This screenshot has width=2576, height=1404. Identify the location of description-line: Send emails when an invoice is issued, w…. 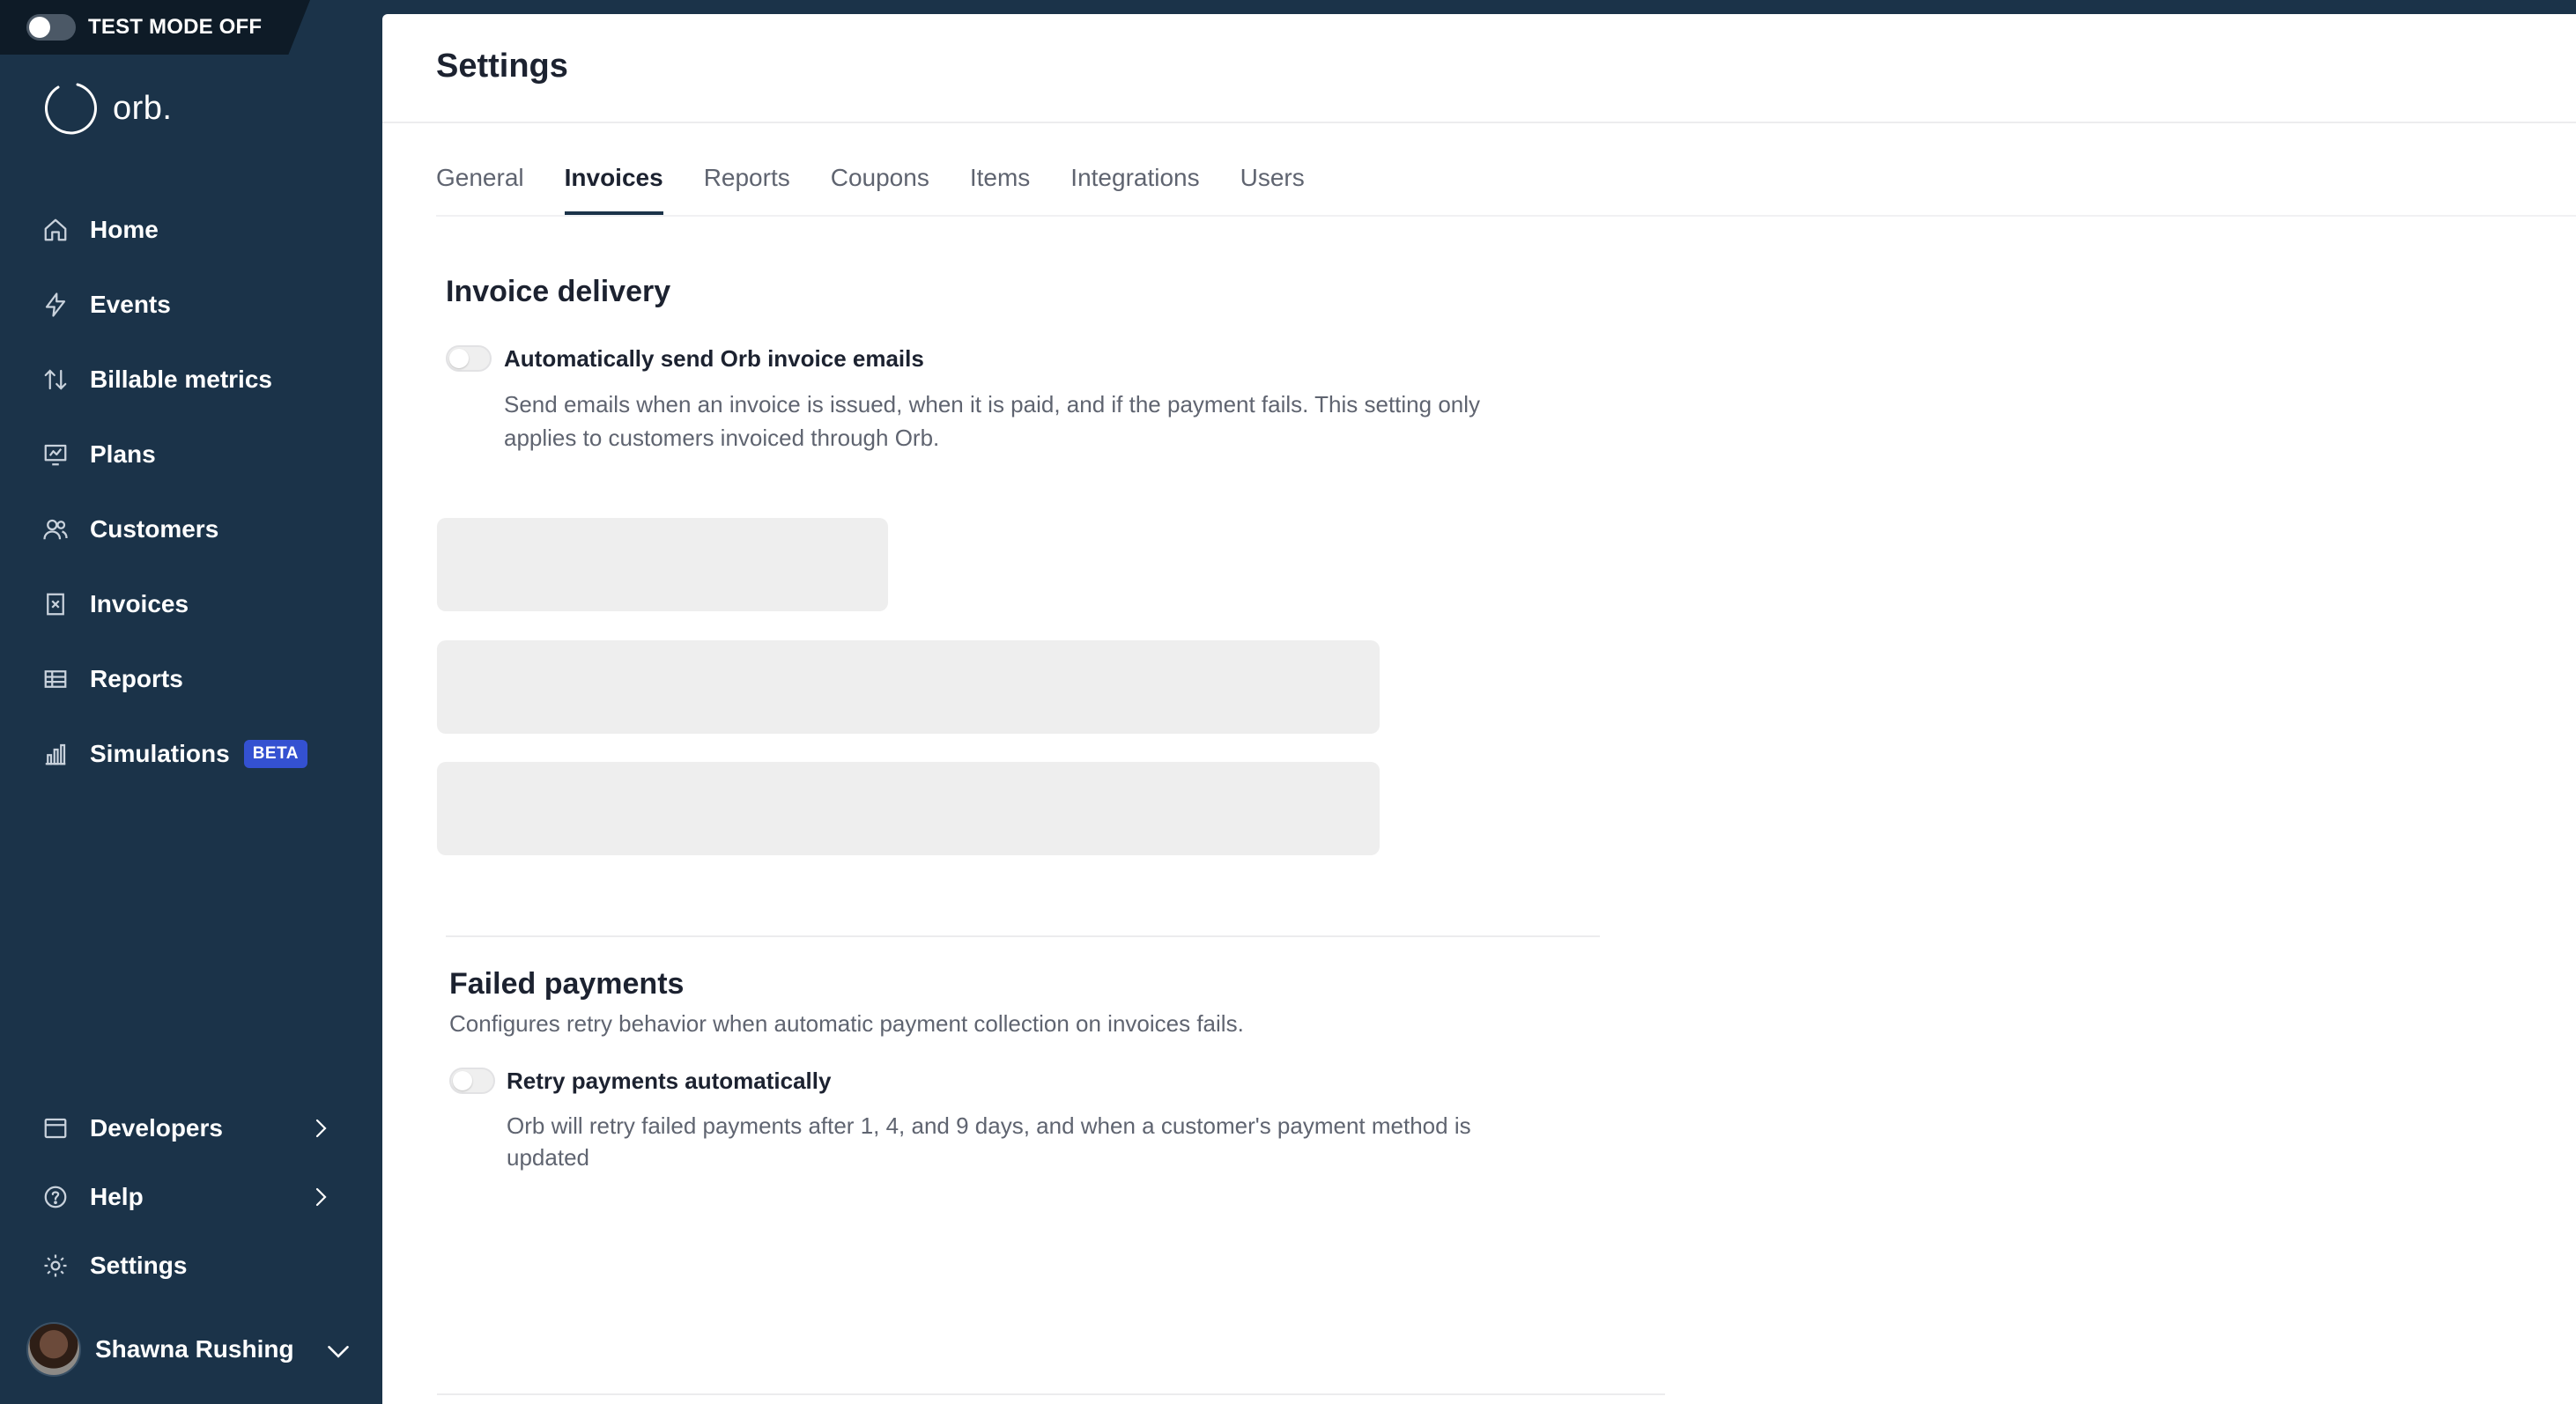
(993, 404).